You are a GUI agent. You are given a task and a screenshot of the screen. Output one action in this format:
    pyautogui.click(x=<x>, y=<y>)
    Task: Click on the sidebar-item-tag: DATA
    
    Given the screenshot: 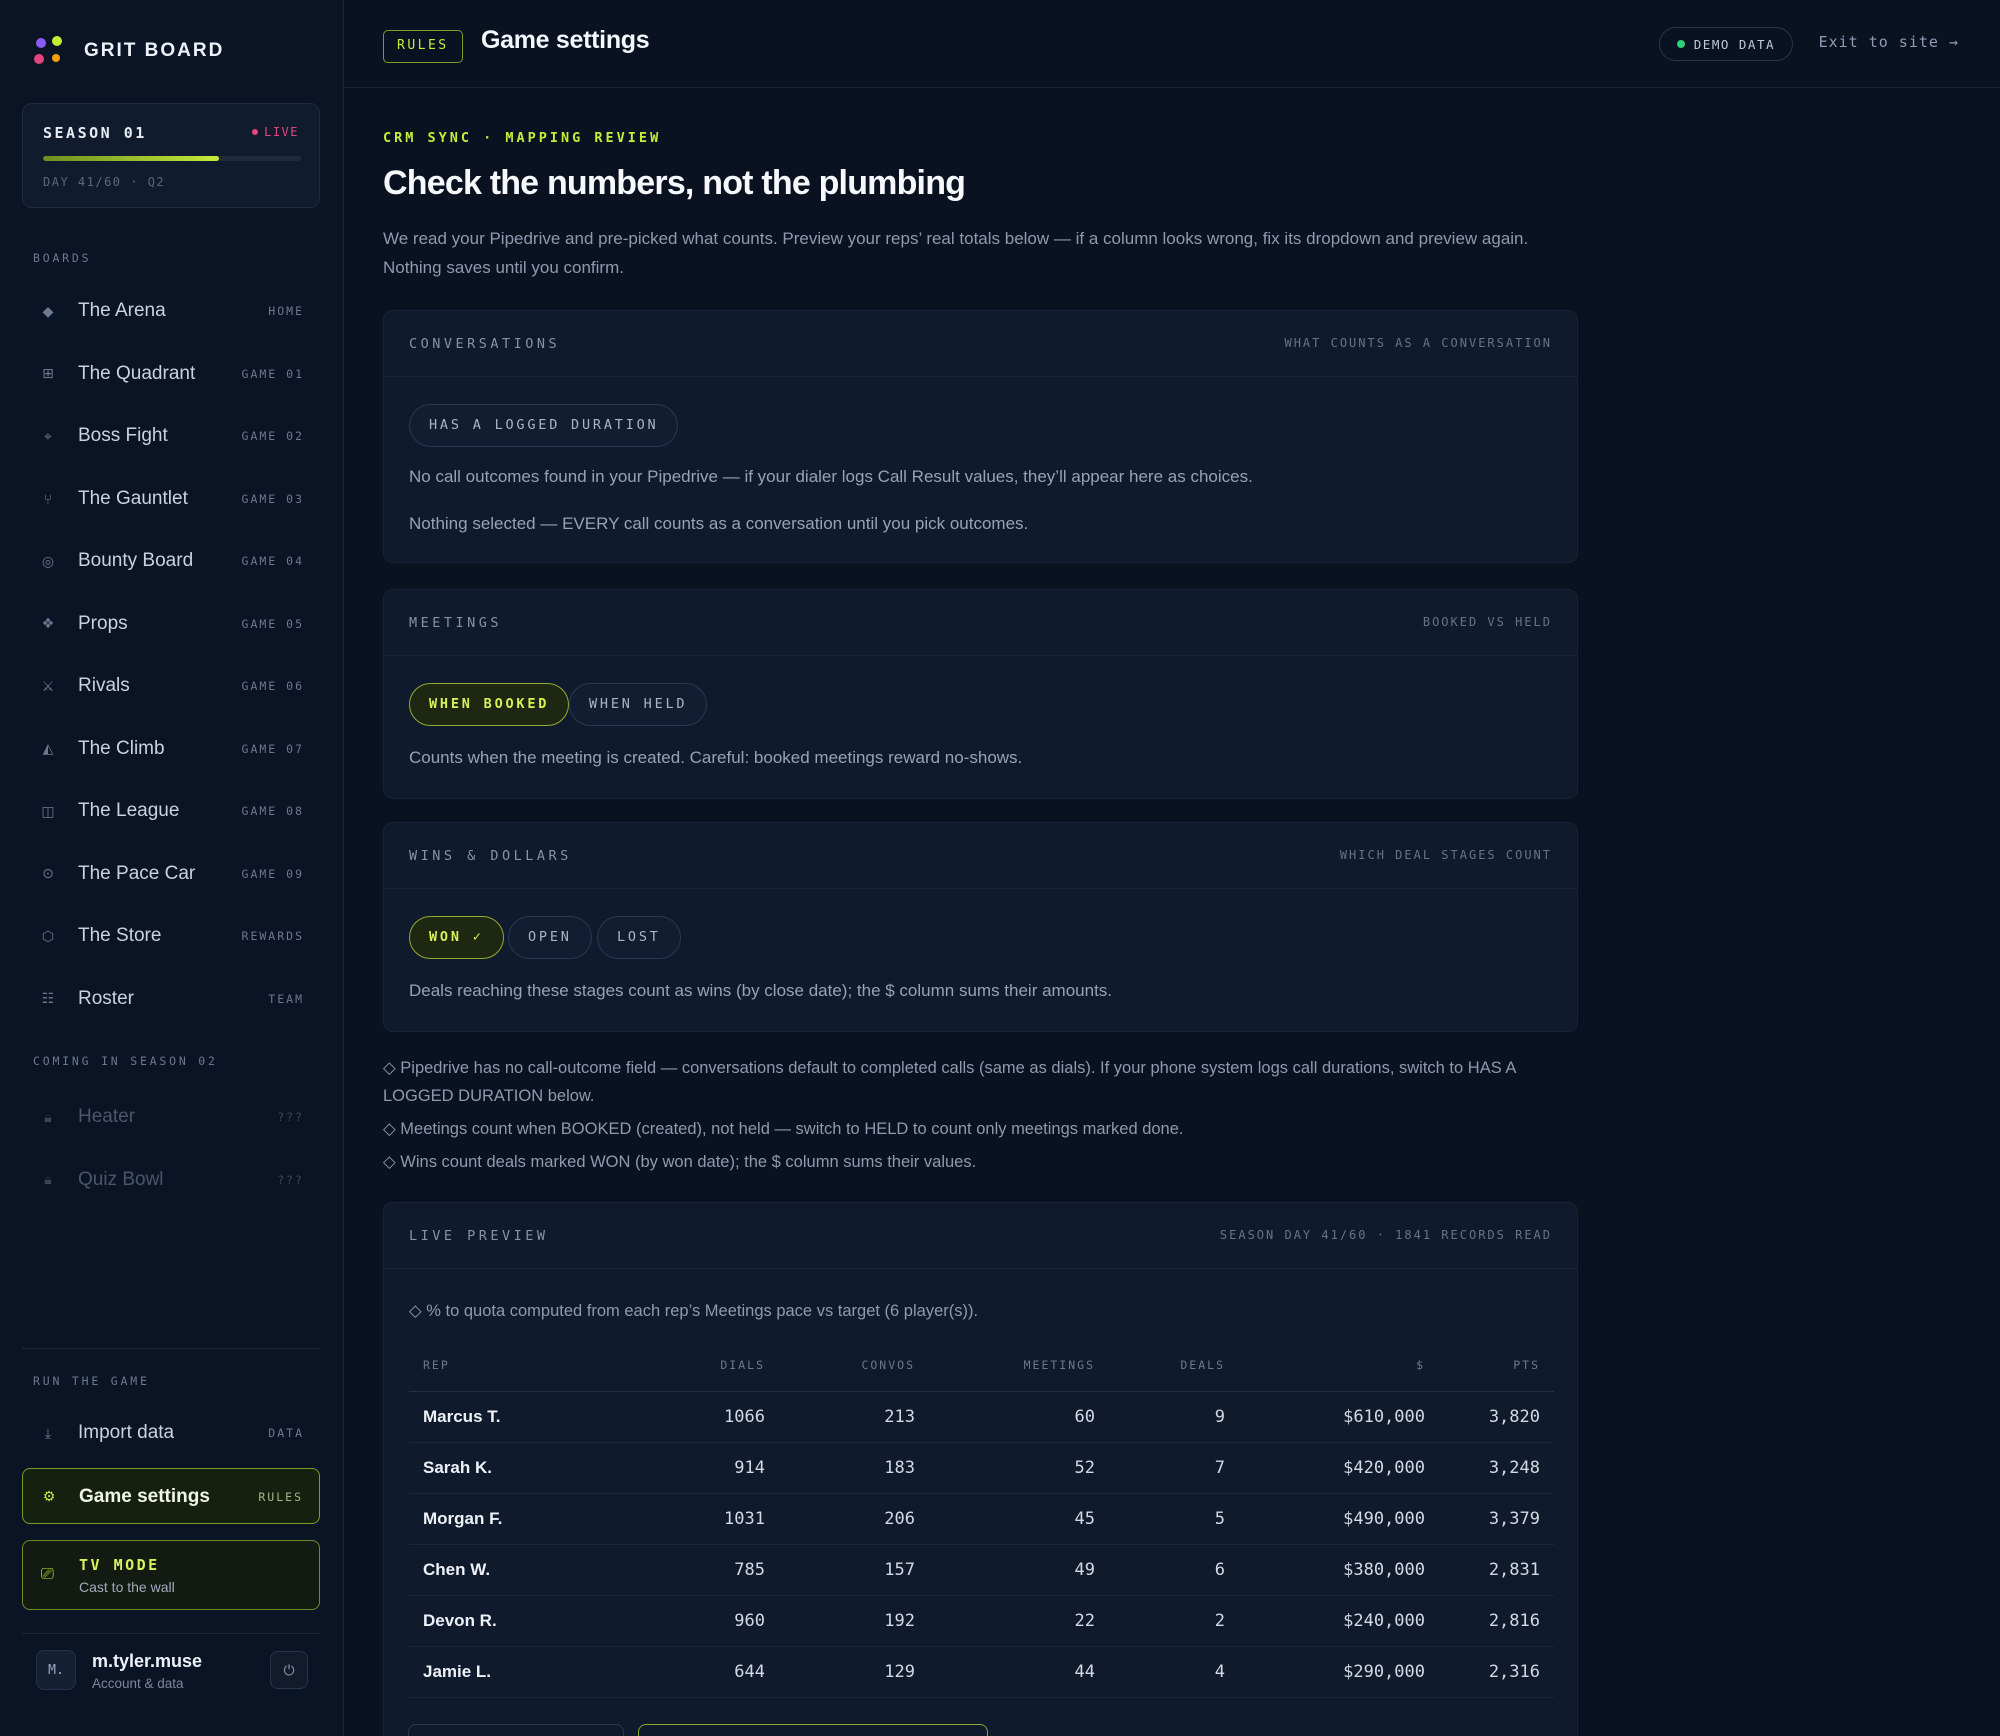 What is the action you would take?
    pyautogui.click(x=286, y=1433)
    